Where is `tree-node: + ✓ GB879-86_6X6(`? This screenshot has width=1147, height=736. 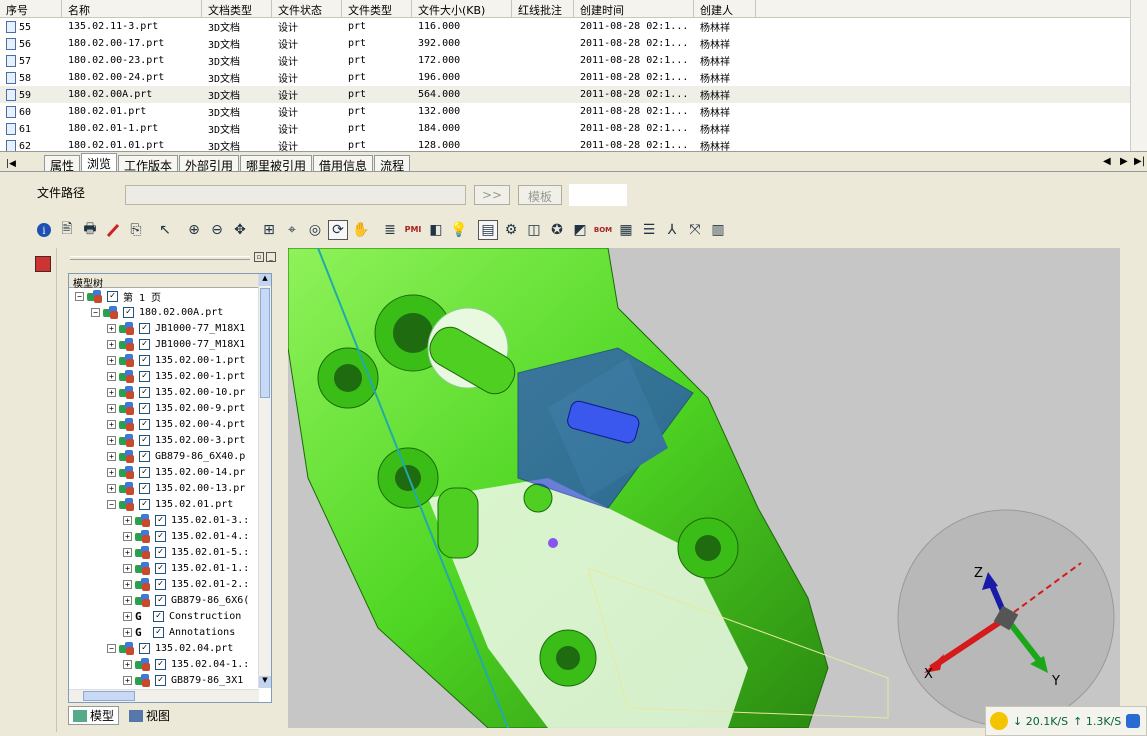
tree-node: + ✓ GB879-86_6X6( is located at coordinates (186, 600).